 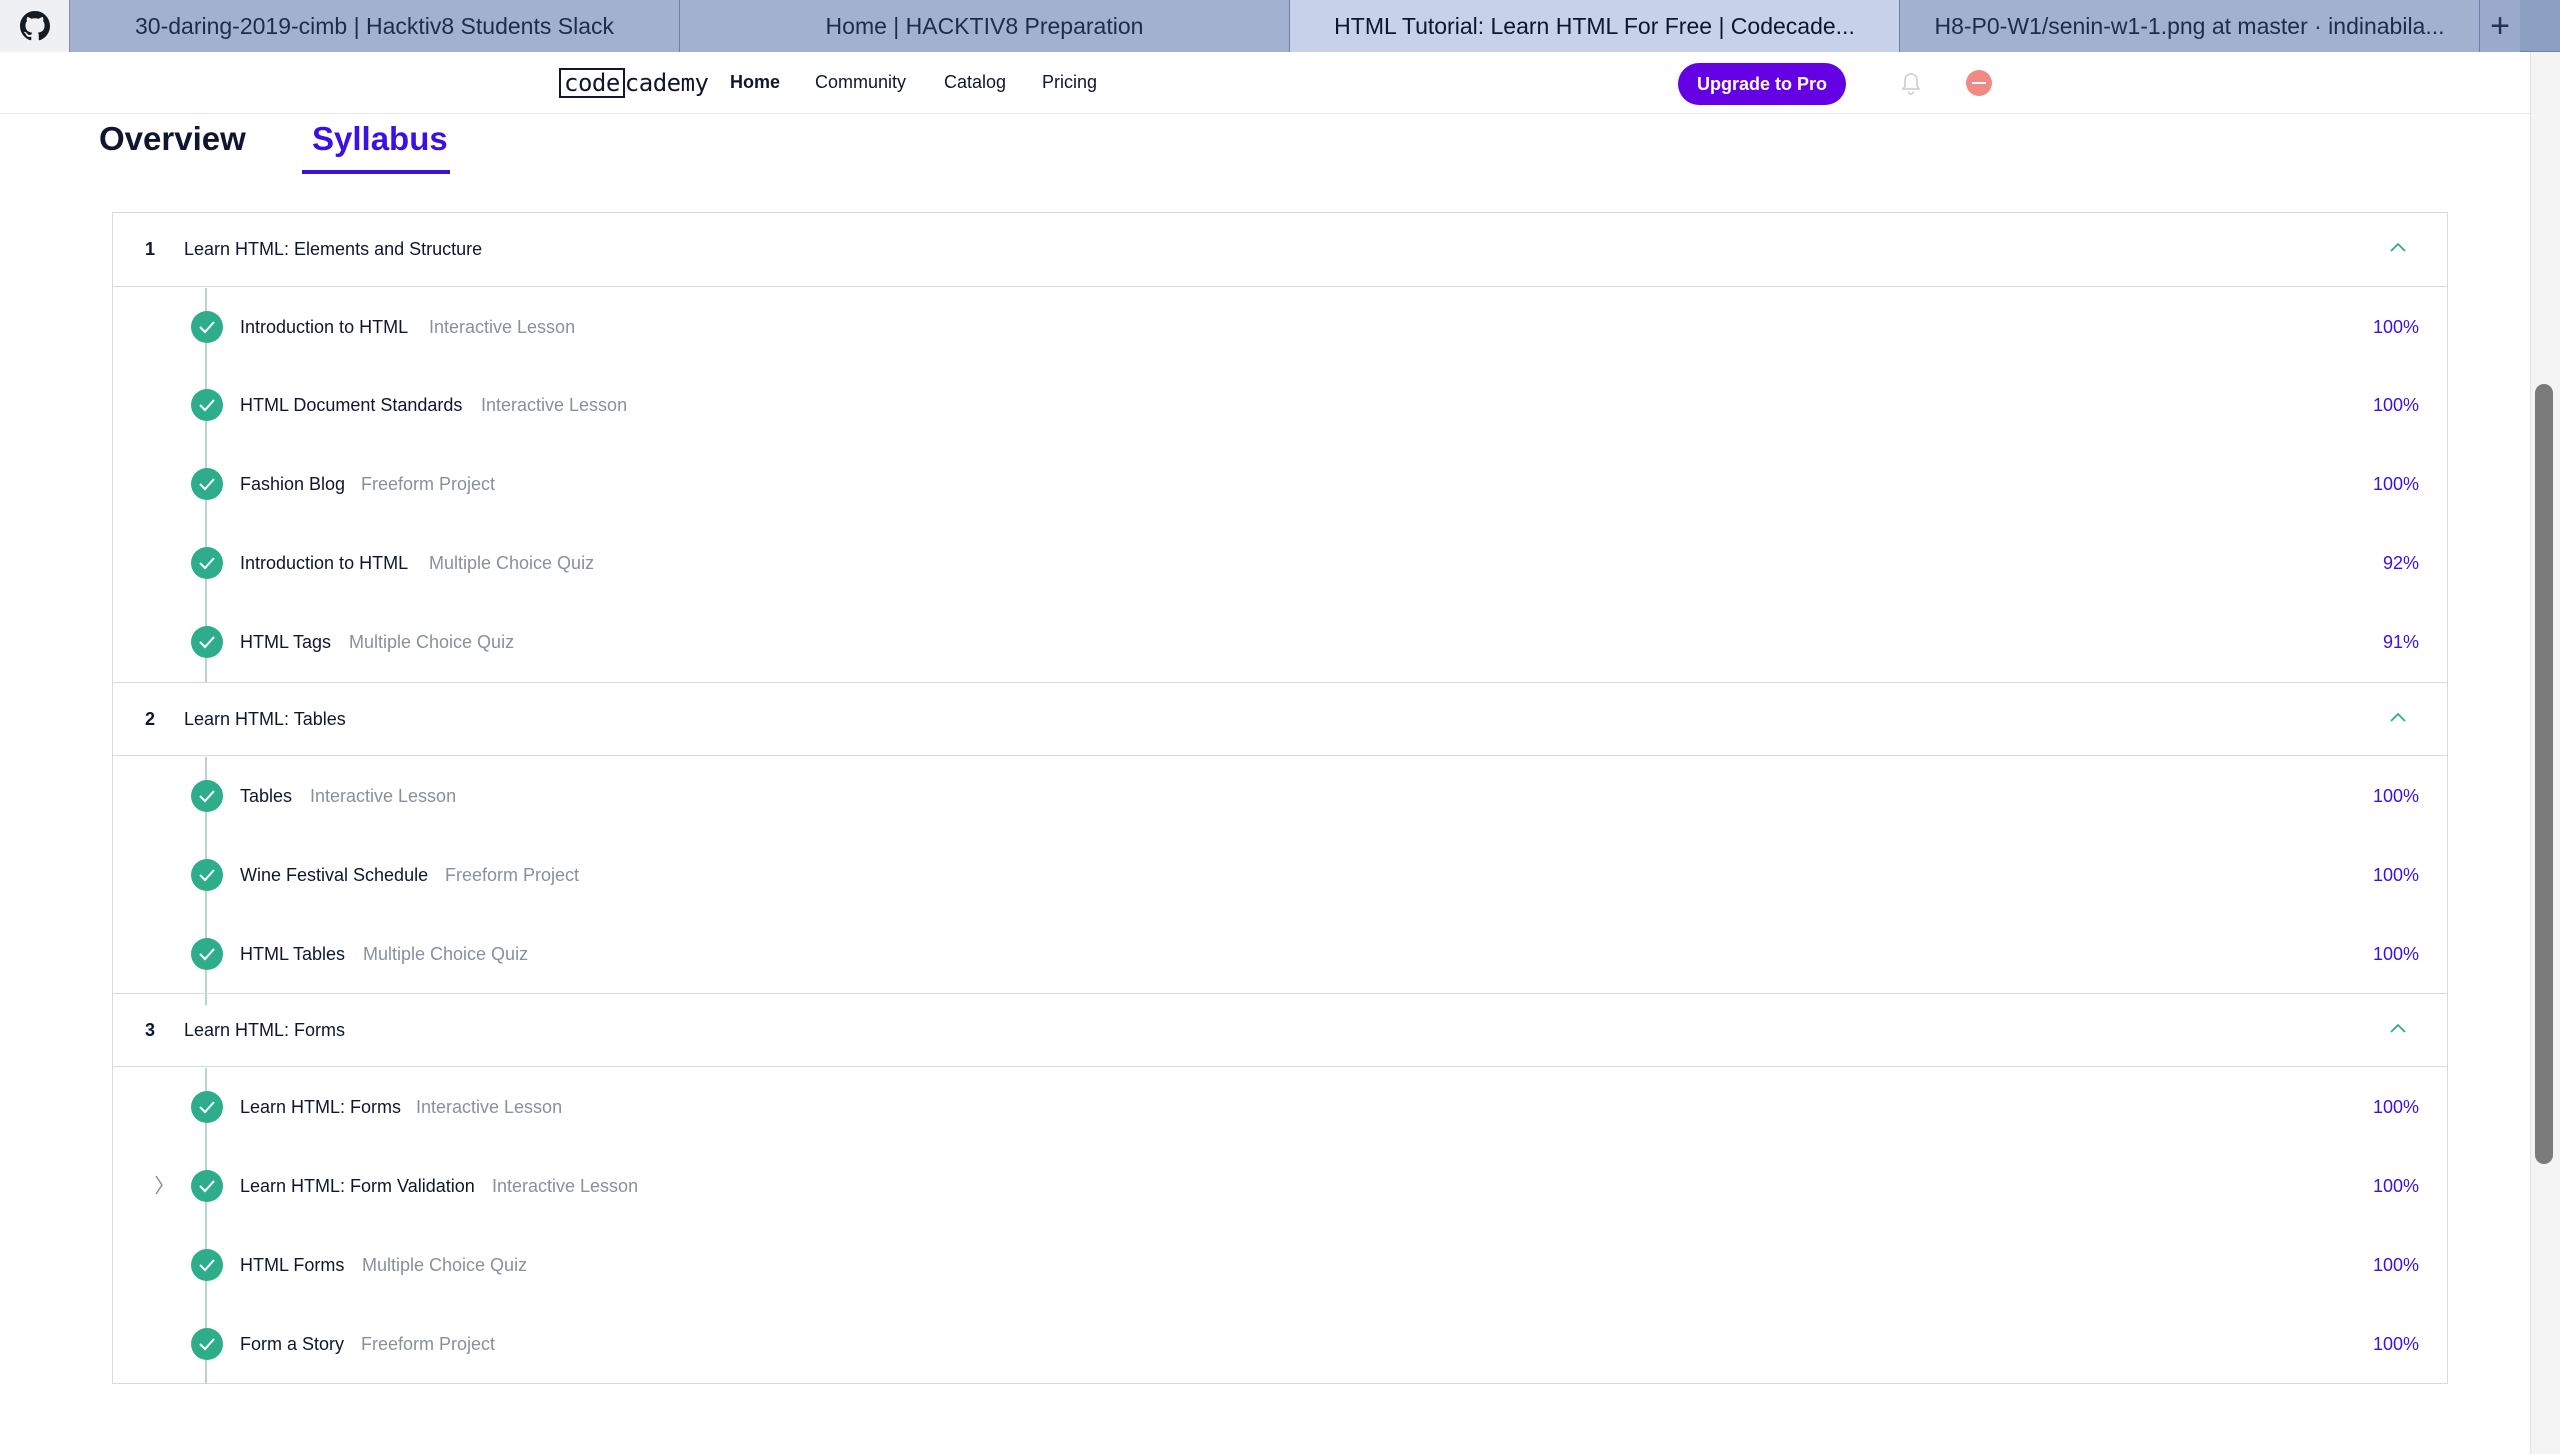 I want to click on nav-link-community: Community, so click(x=860, y=82).